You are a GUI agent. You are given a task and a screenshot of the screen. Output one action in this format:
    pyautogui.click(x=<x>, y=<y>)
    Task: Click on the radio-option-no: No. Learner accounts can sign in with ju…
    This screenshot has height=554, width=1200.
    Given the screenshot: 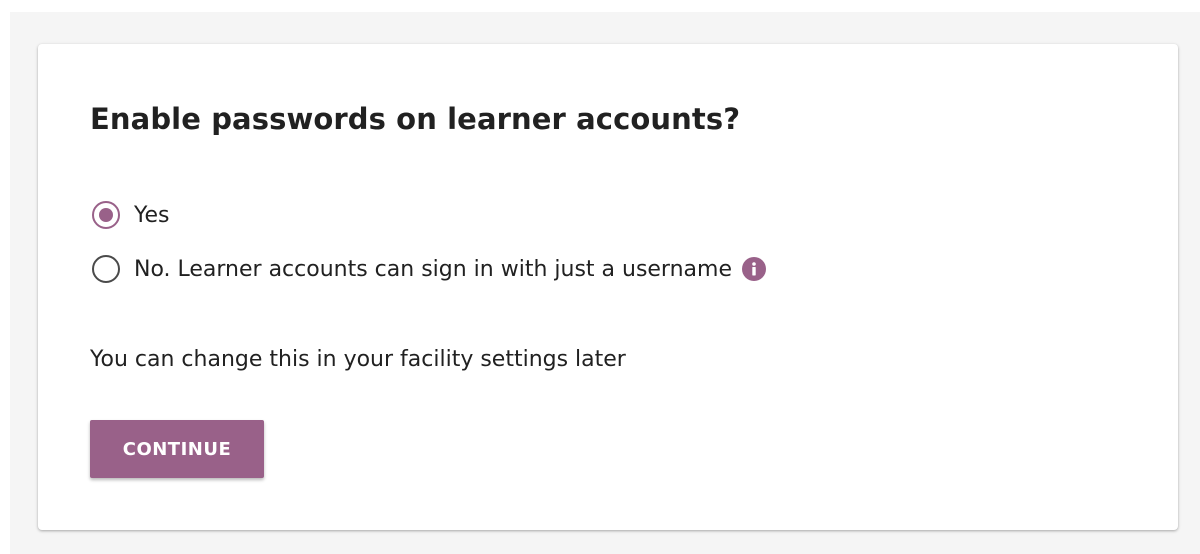 What is the action you would take?
    pyautogui.click(x=429, y=269)
    